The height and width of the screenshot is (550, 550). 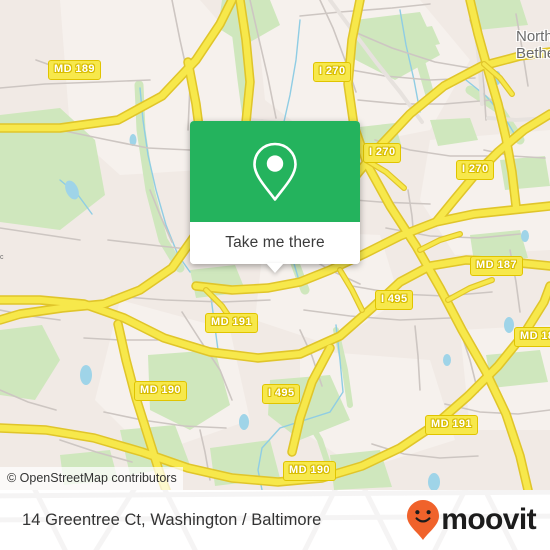 I want to click on popup-pointer-tail, so click(x=275, y=268).